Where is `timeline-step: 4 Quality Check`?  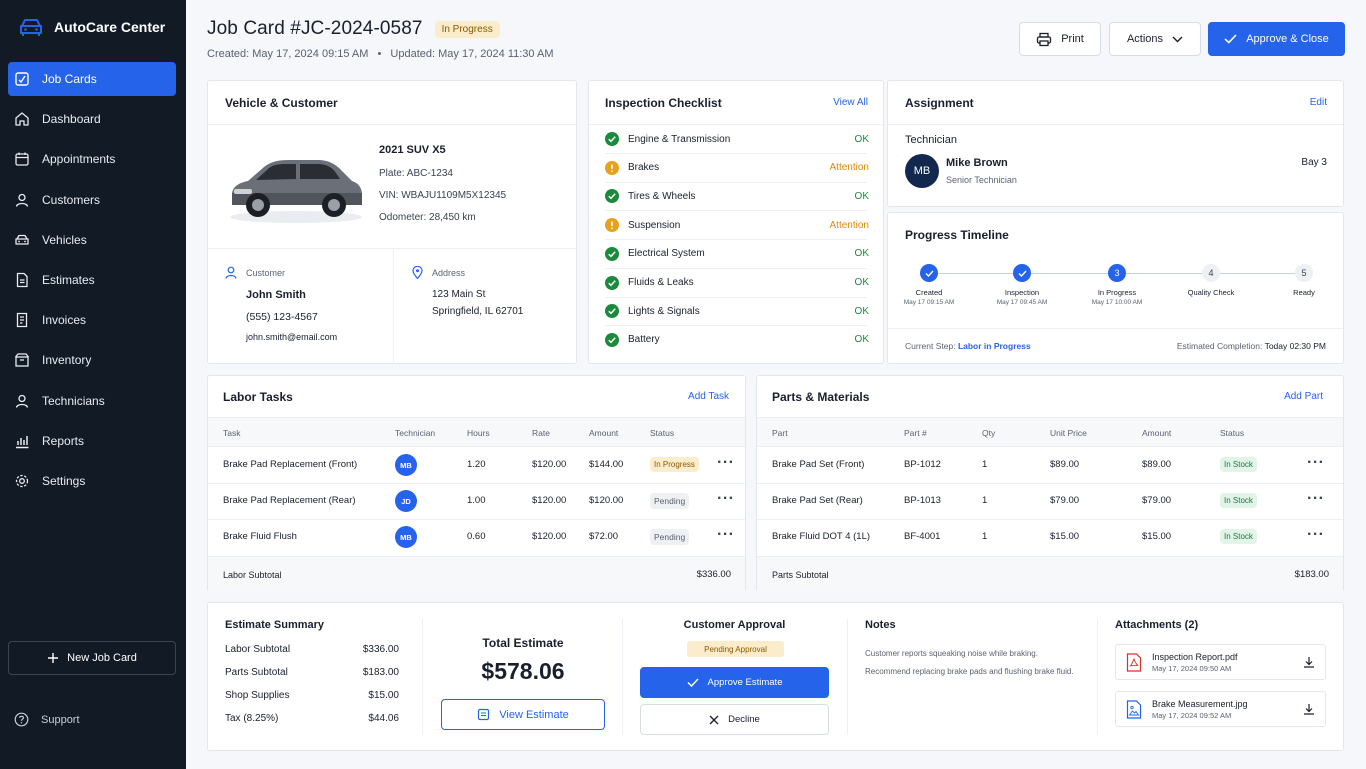 timeline-step: 4 Quality Check is located at coordinates (1211, 281).